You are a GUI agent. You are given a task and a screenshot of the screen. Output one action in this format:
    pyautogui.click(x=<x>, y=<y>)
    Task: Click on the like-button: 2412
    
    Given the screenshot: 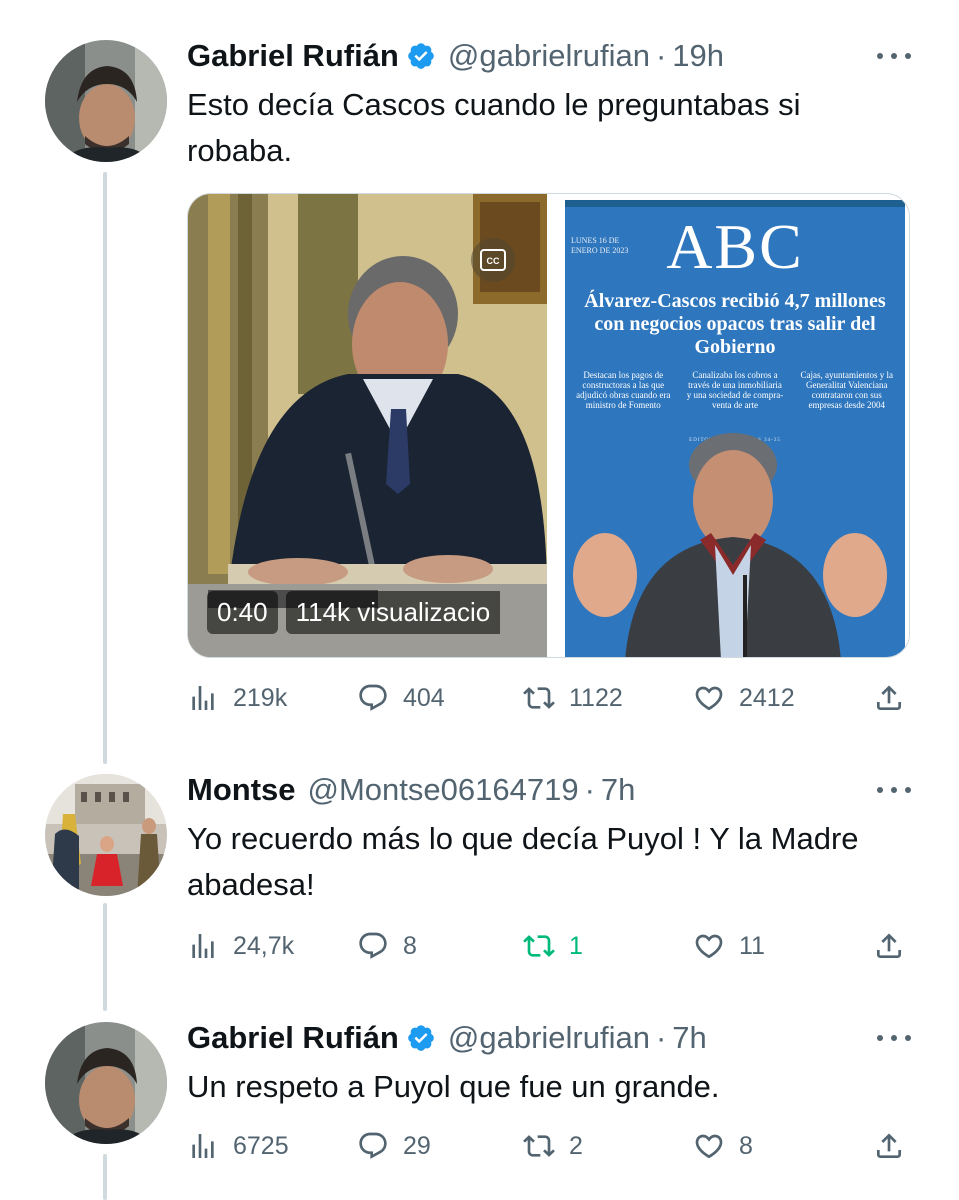 What is the action you would take?
    pyautogui.click(x=744, y=698)
    